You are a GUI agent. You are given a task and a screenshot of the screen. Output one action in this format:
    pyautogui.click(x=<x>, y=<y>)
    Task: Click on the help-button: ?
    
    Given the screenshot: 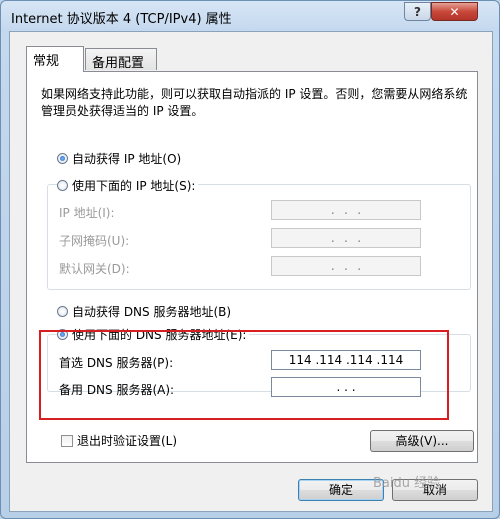 What is the action you would take?
    pyautogui.click(x=417, y=11)
    